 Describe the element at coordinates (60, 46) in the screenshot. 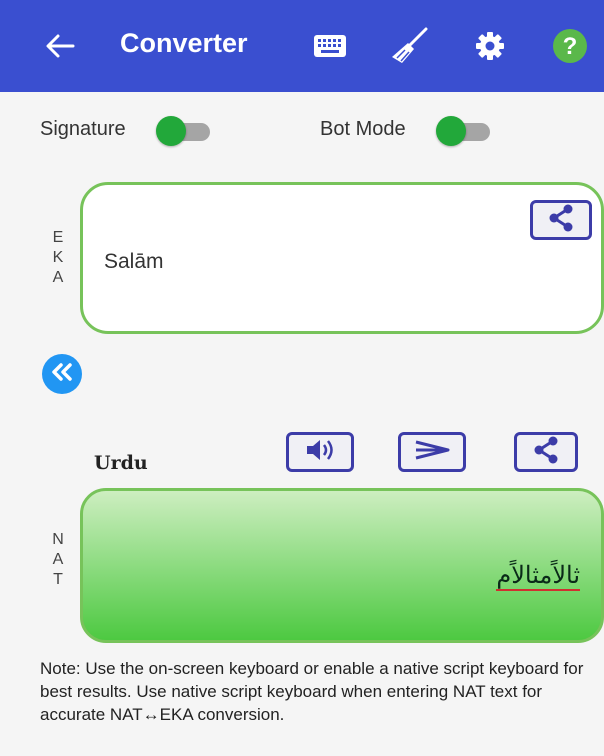

I see `back-arrow-icon` at that location.